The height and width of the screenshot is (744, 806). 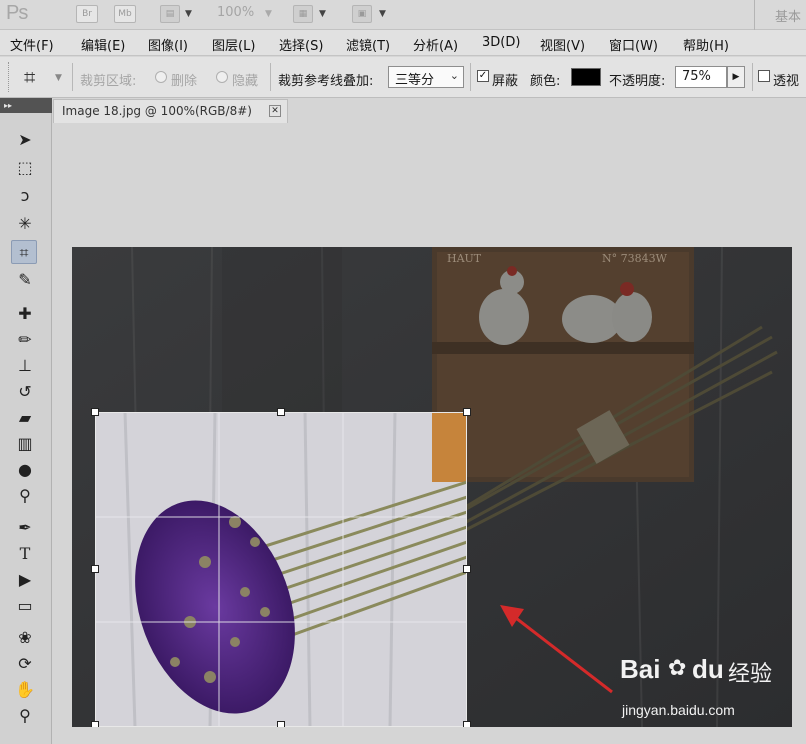 What do you see at coordinates (125, 14) in the screenshot?
I see `minibridge-button: Mb` at bounding box center [125, 14].